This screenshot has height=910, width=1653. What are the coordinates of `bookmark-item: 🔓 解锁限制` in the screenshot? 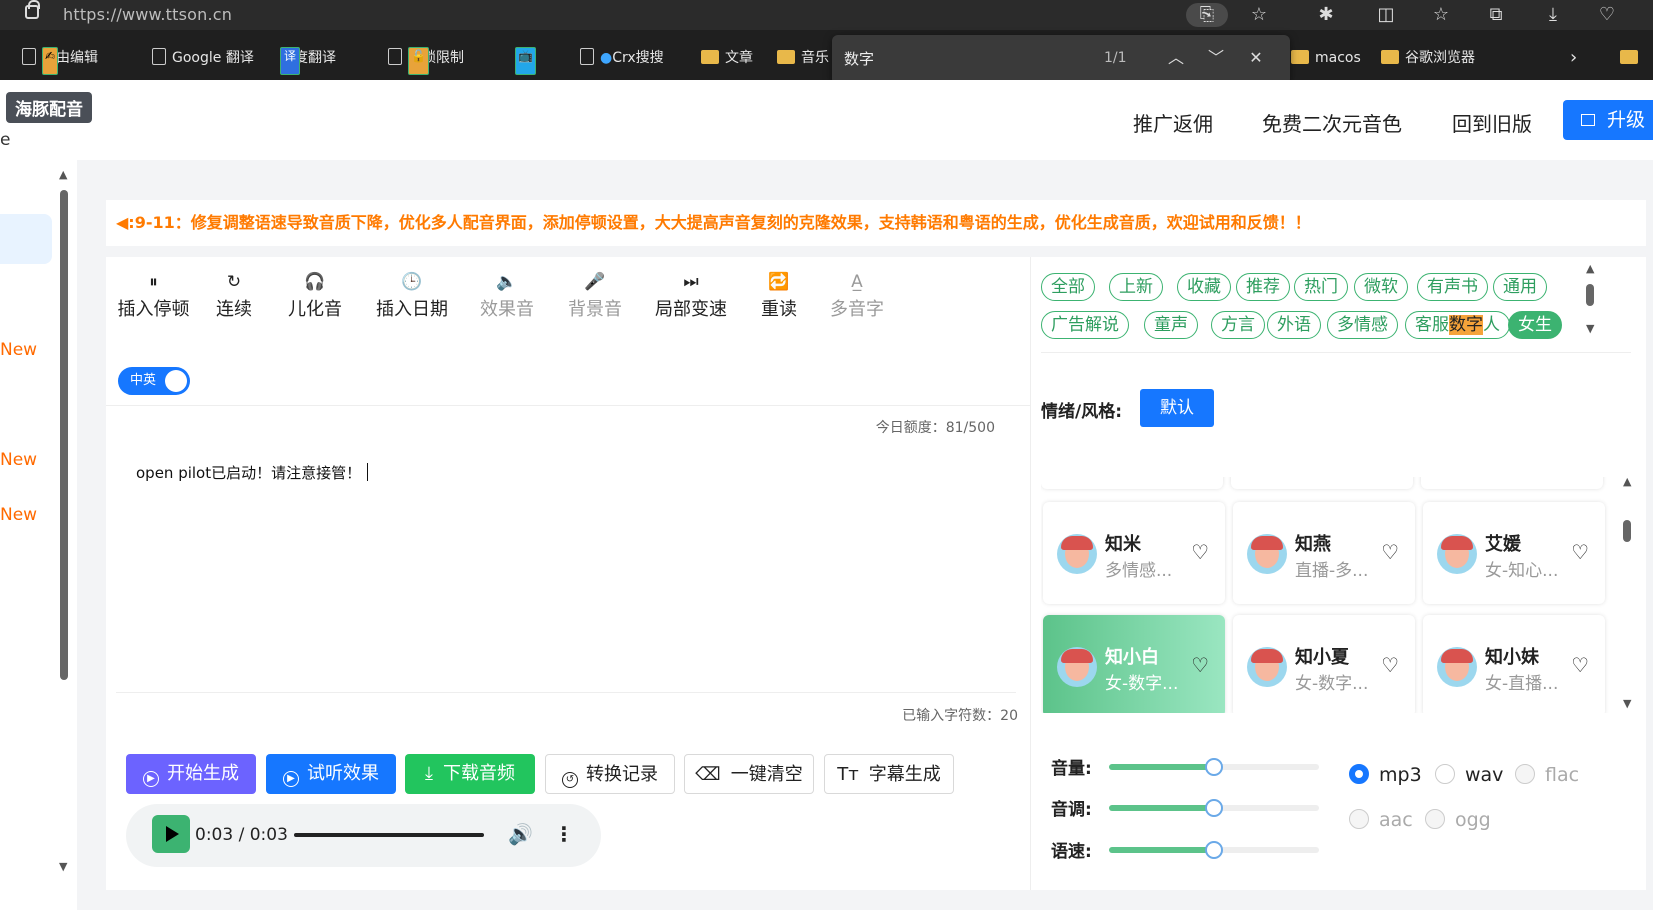 It's located at (426, 61).